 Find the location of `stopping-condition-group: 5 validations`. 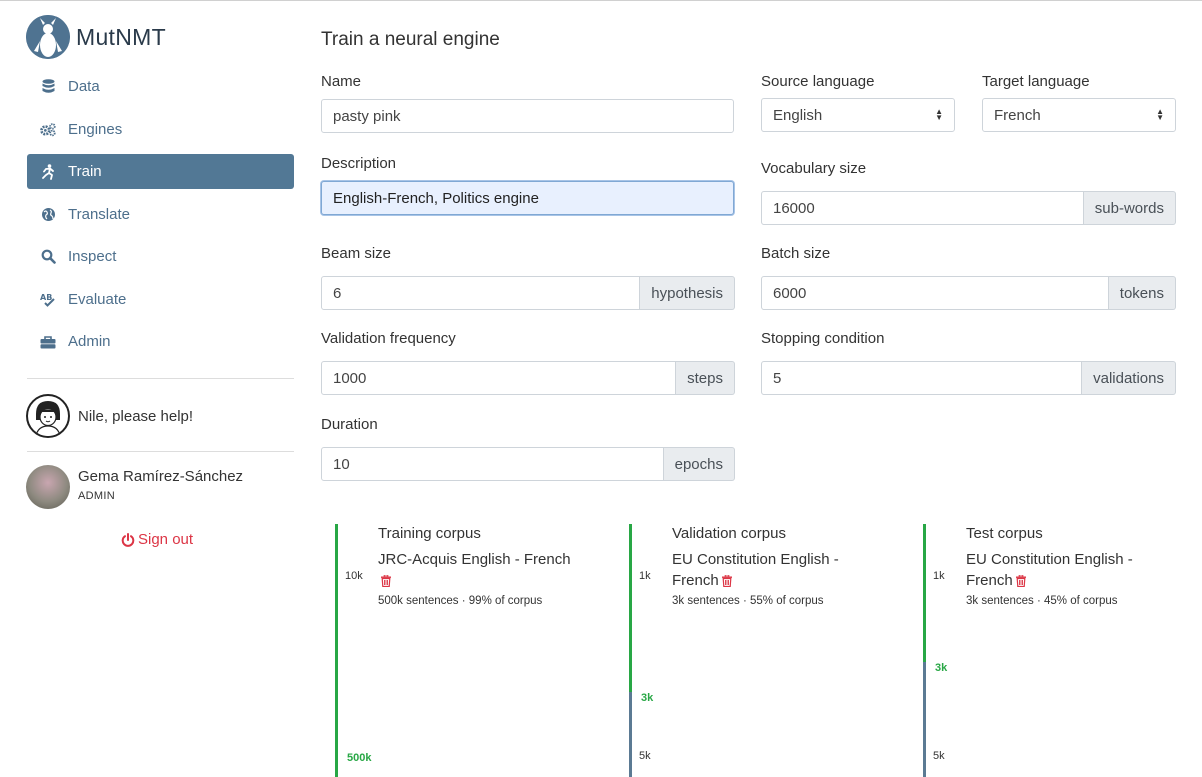

stopping-condition-group: 5 validations is located at coordinates (968, 378).